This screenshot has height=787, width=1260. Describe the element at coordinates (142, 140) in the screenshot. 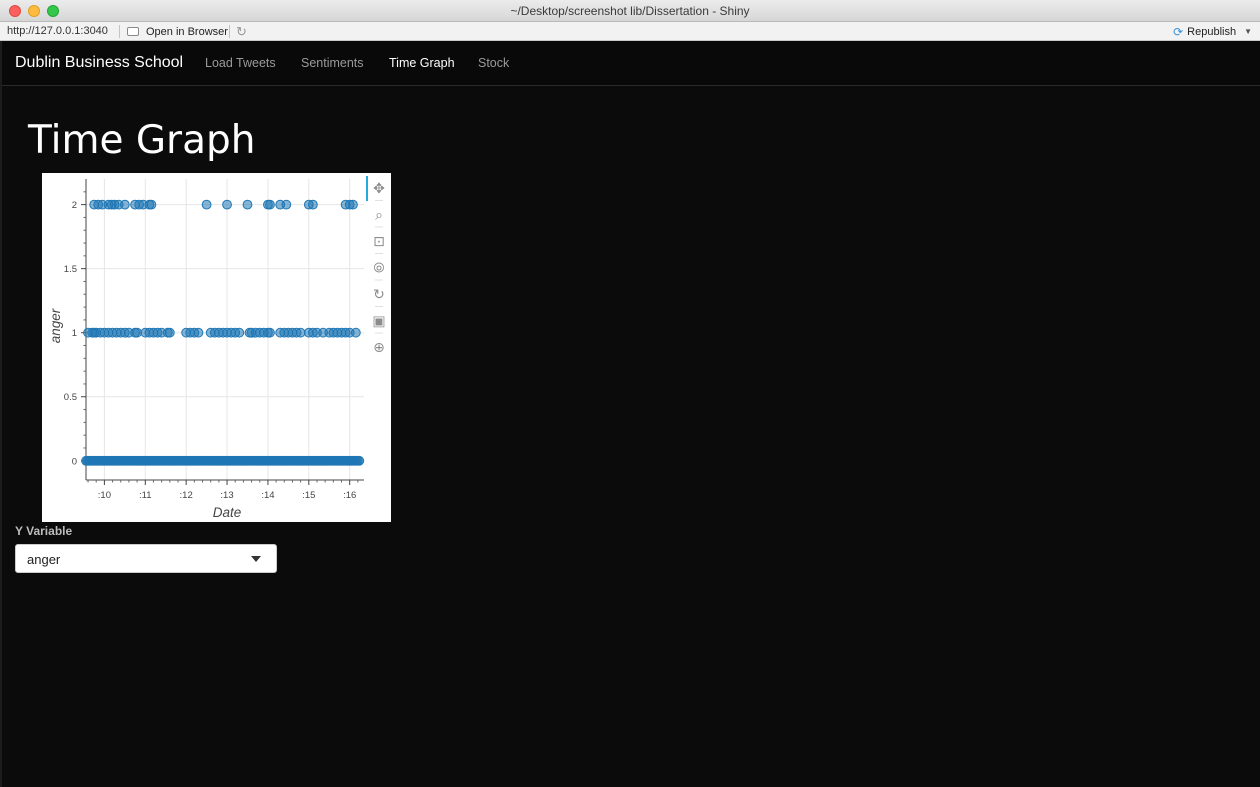

I see `page-title: Time Graph` at that location.